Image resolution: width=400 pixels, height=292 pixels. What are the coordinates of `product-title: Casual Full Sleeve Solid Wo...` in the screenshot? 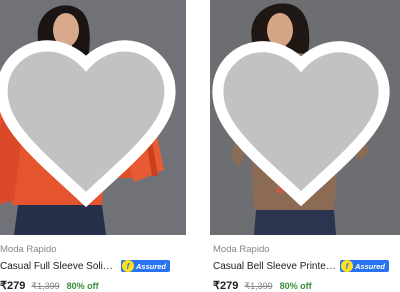 It's located at (59, 266).